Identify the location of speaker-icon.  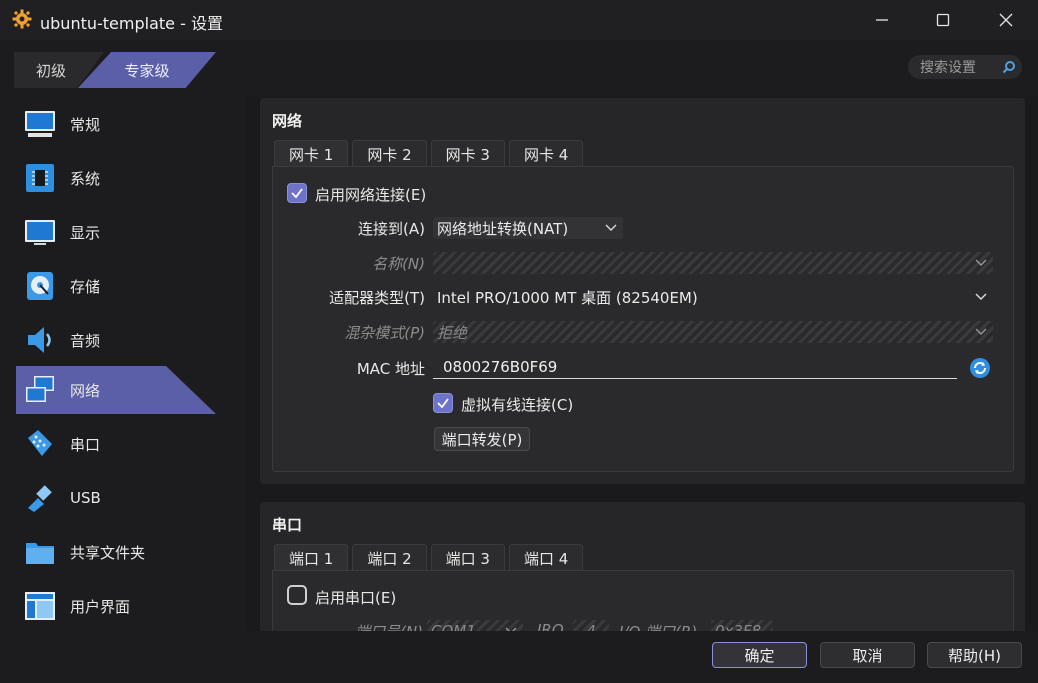
(40, 340).